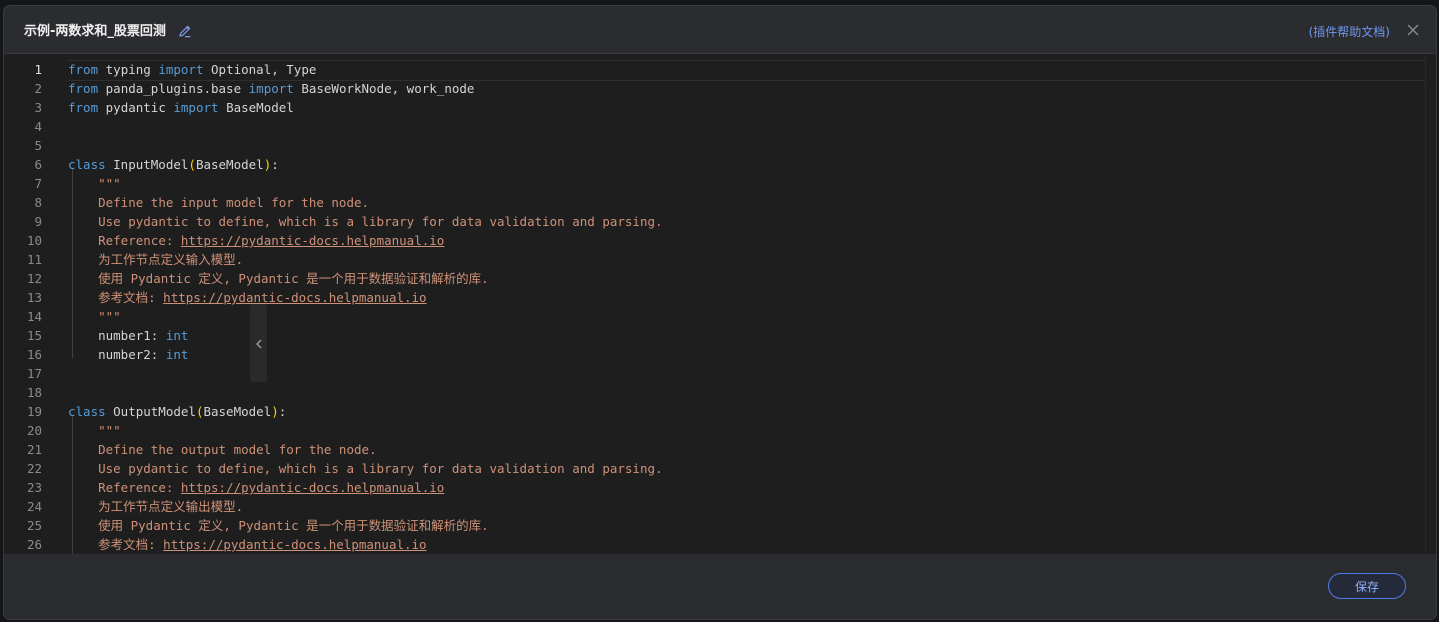 This screenshot has width=1439, height=622. What do you see at coordinates (1349, 31) in the screenshot?
I see `plugin-help-link: (插件帮助文档)` at bounding box center [1349, 31].